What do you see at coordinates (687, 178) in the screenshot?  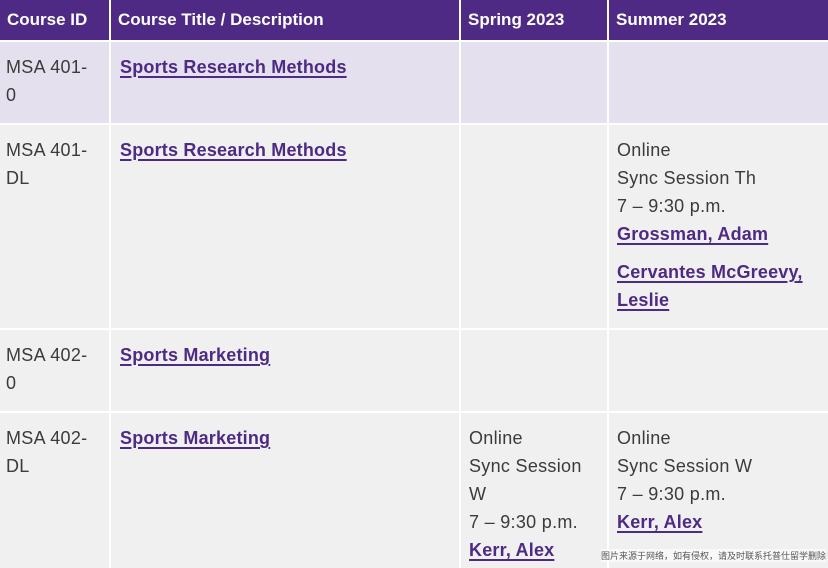 I see `session-day: Sync Session Th` at bounding box center [687, 178].